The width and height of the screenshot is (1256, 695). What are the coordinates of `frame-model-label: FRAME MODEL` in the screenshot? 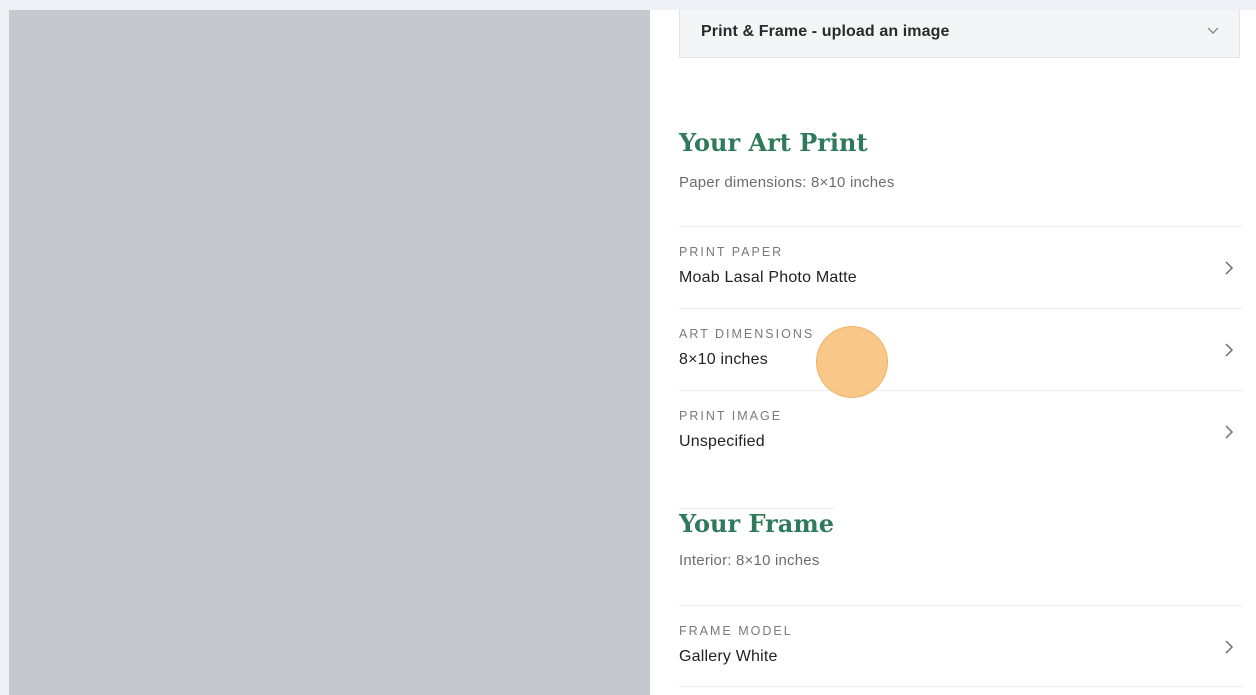 It's located at (736, 631).